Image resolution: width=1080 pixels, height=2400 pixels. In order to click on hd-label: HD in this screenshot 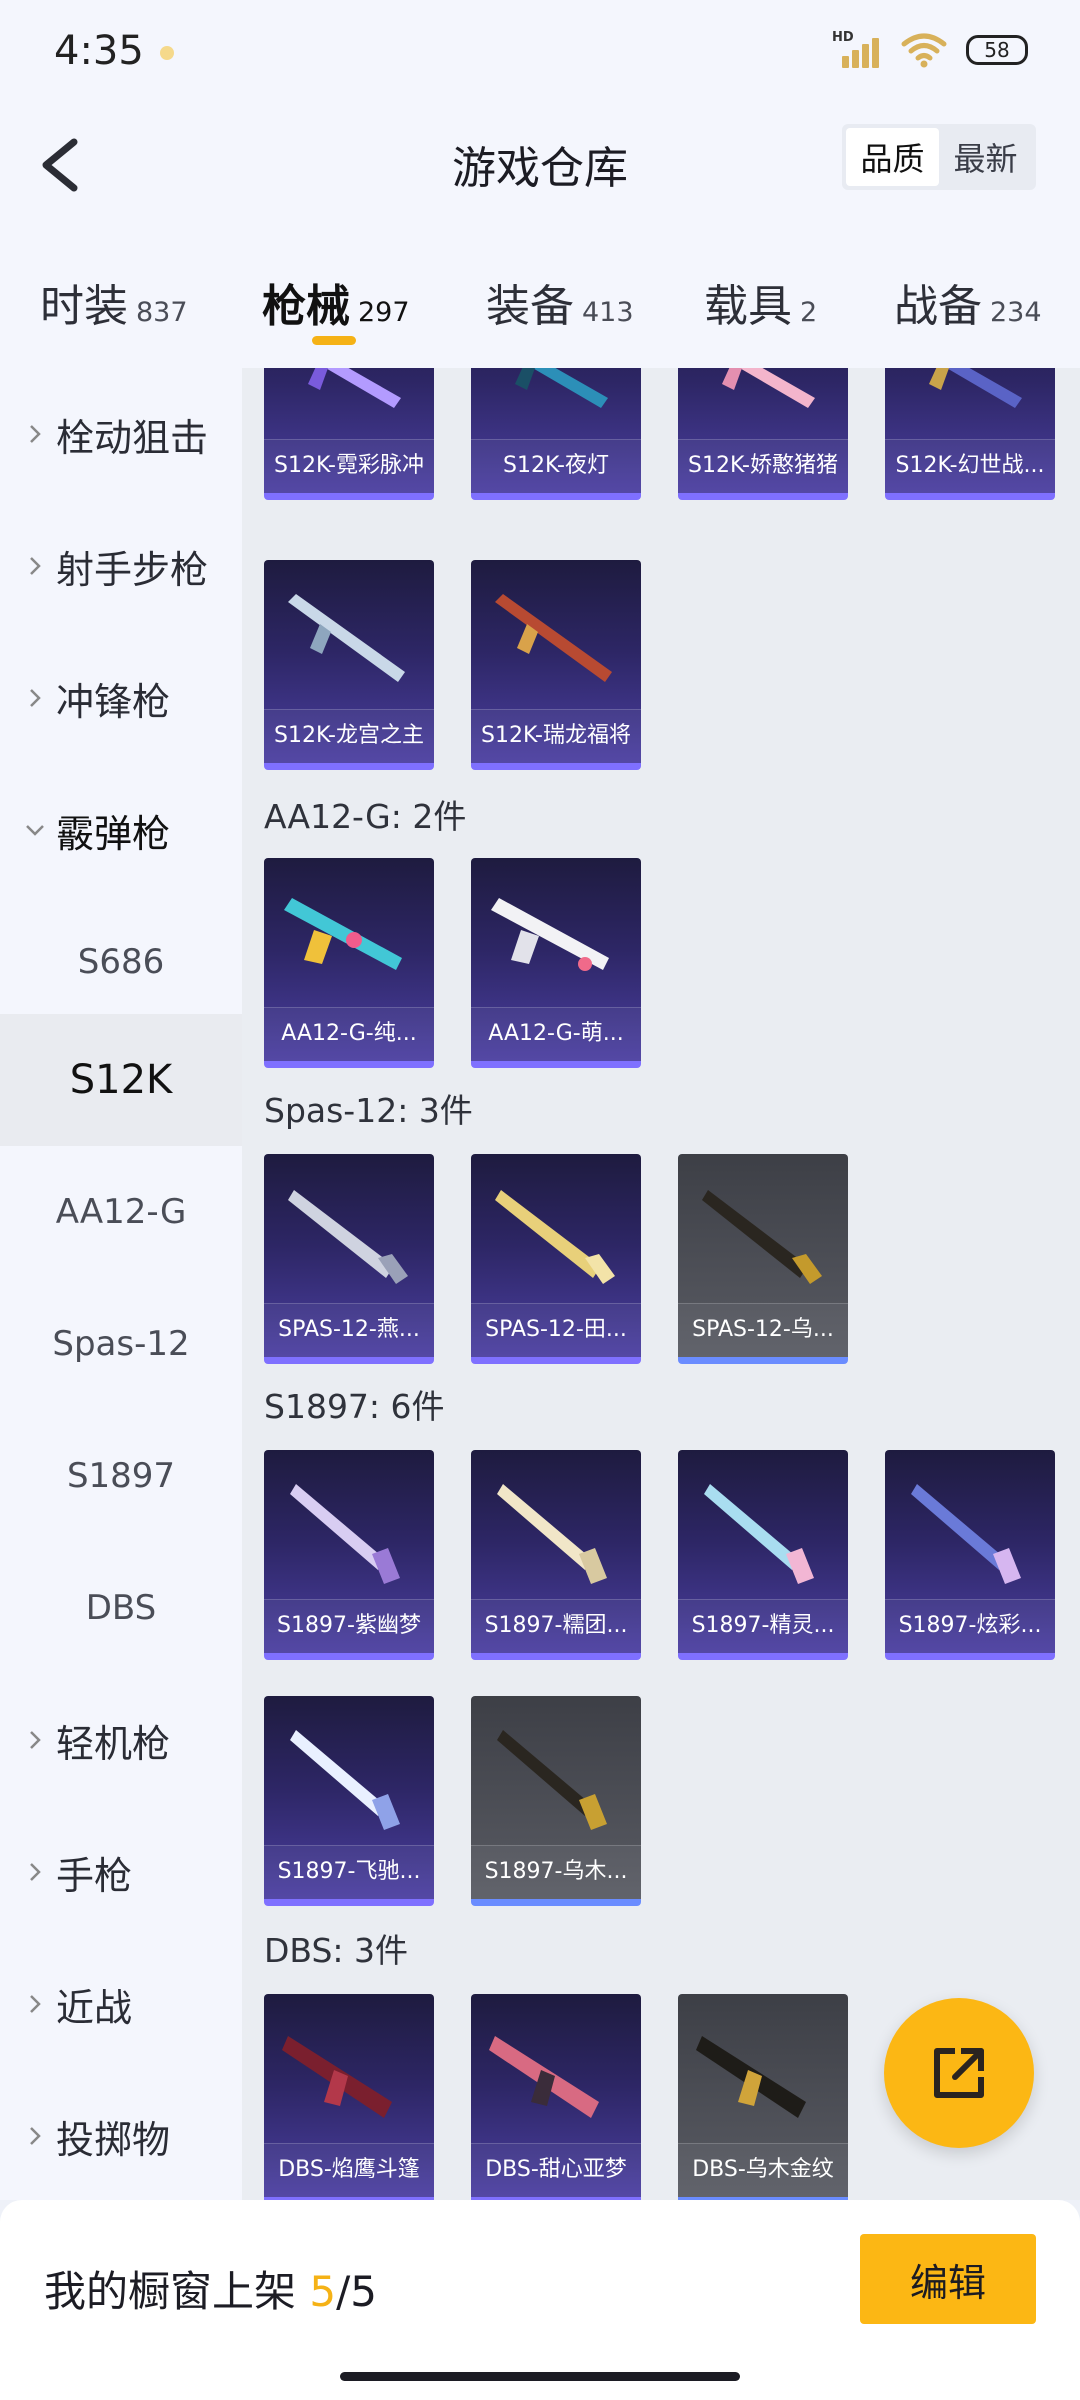, I will do `click(843, 37)`.